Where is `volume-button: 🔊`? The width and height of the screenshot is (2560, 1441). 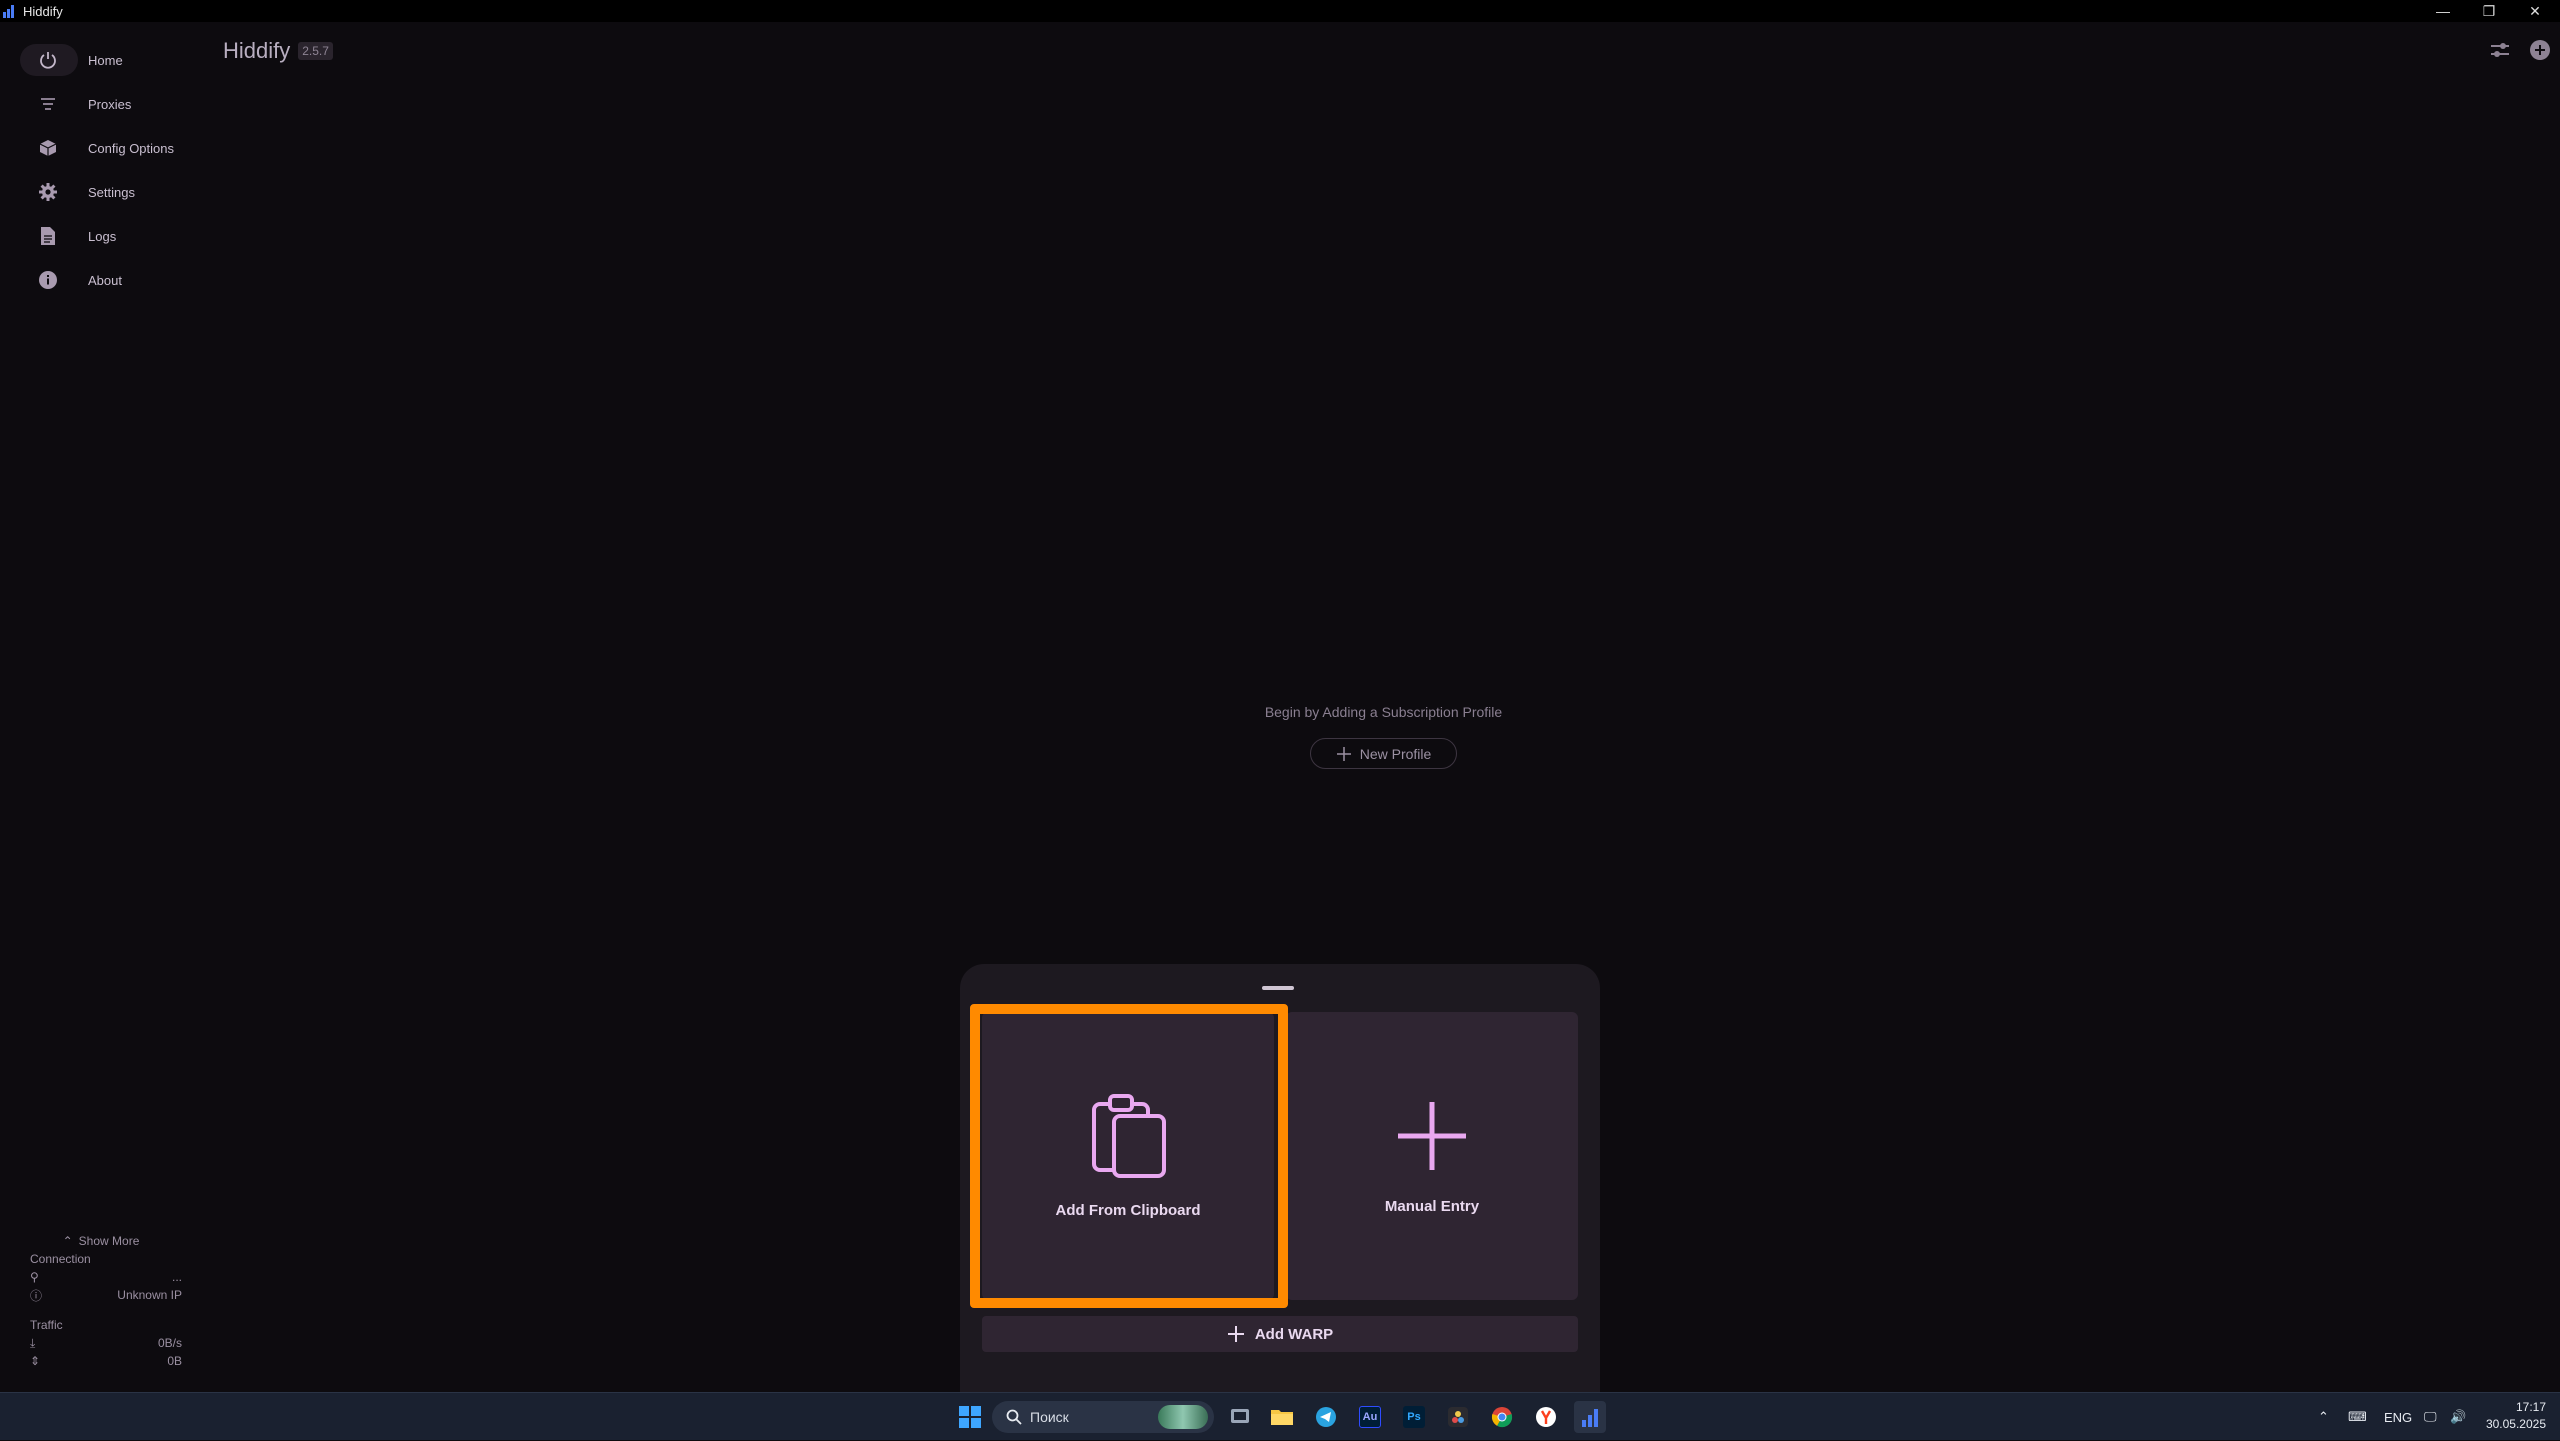
volume-button: 🔊 is located at coordinates (2458, 1417).